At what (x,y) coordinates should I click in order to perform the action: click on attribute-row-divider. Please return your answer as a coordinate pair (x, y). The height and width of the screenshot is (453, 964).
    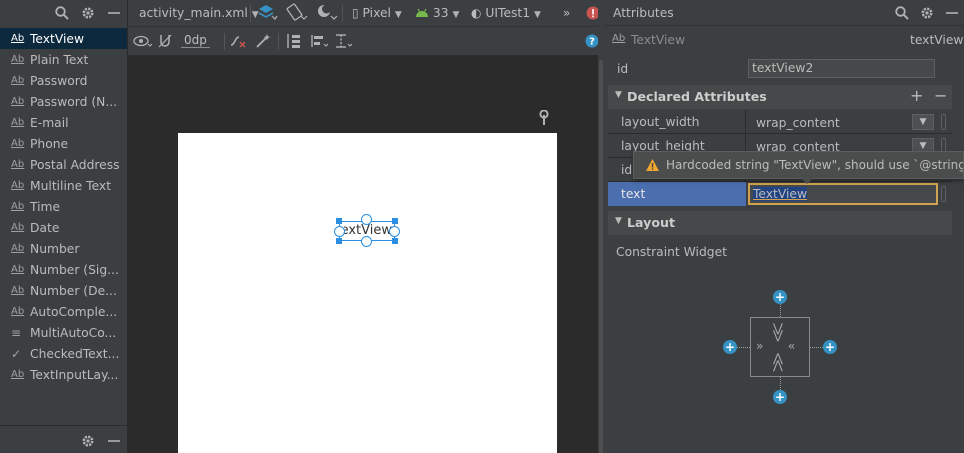
    Looking at the image, I should click on (780, 133).